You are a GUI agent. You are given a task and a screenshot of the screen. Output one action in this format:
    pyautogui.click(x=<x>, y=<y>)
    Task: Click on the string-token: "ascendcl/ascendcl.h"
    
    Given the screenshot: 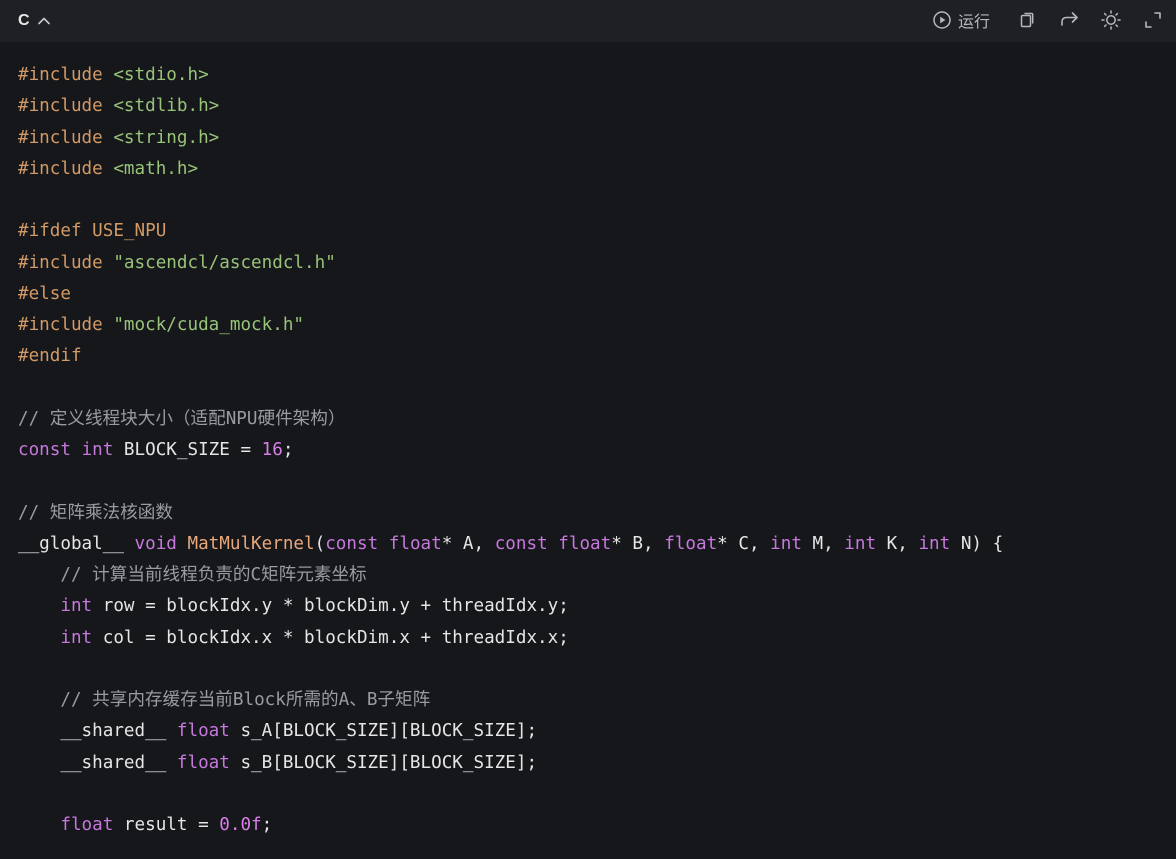 What is the action you would take?
    pyautogui.click(x=224, y=262)
    